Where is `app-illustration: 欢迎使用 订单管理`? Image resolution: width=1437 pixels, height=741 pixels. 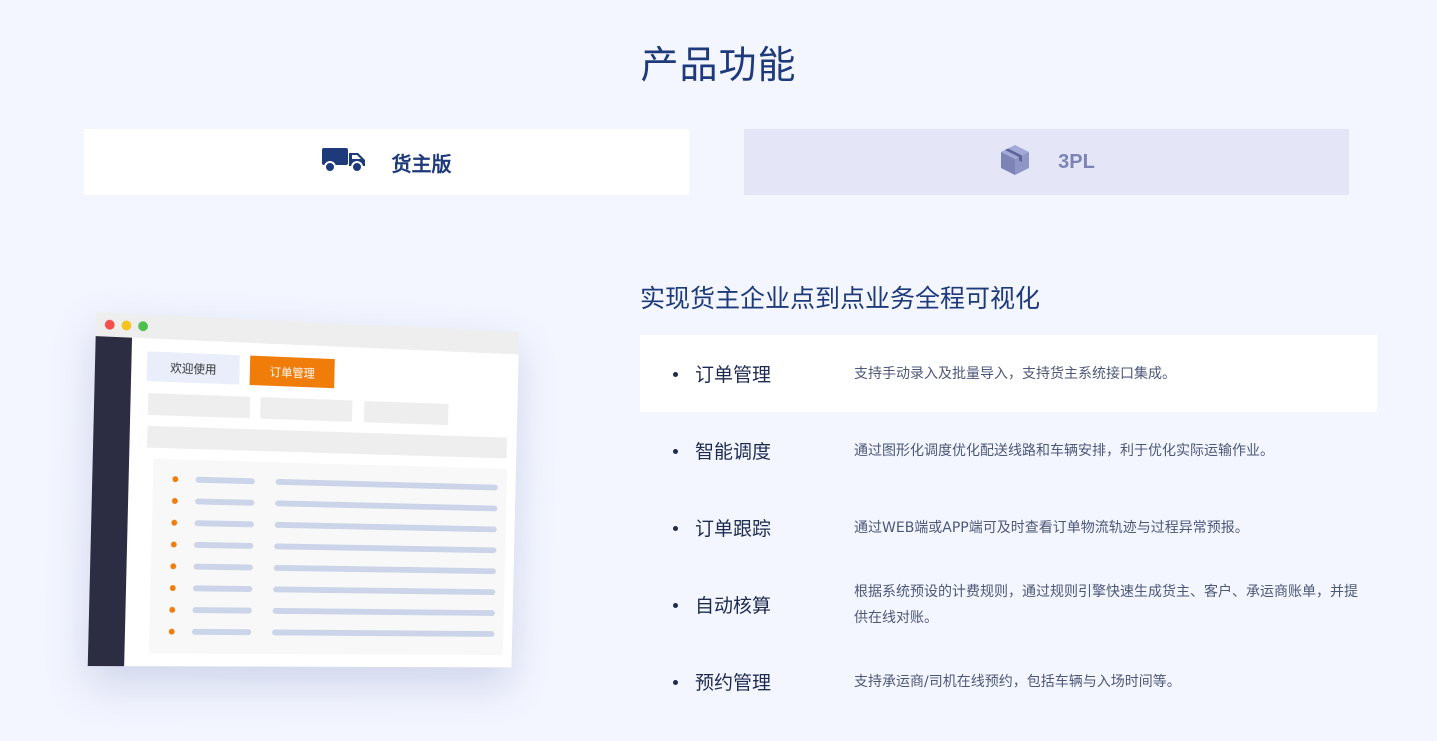 app-illustration: 欢迎使用 订单管理 is located at coordinates (303, 490).